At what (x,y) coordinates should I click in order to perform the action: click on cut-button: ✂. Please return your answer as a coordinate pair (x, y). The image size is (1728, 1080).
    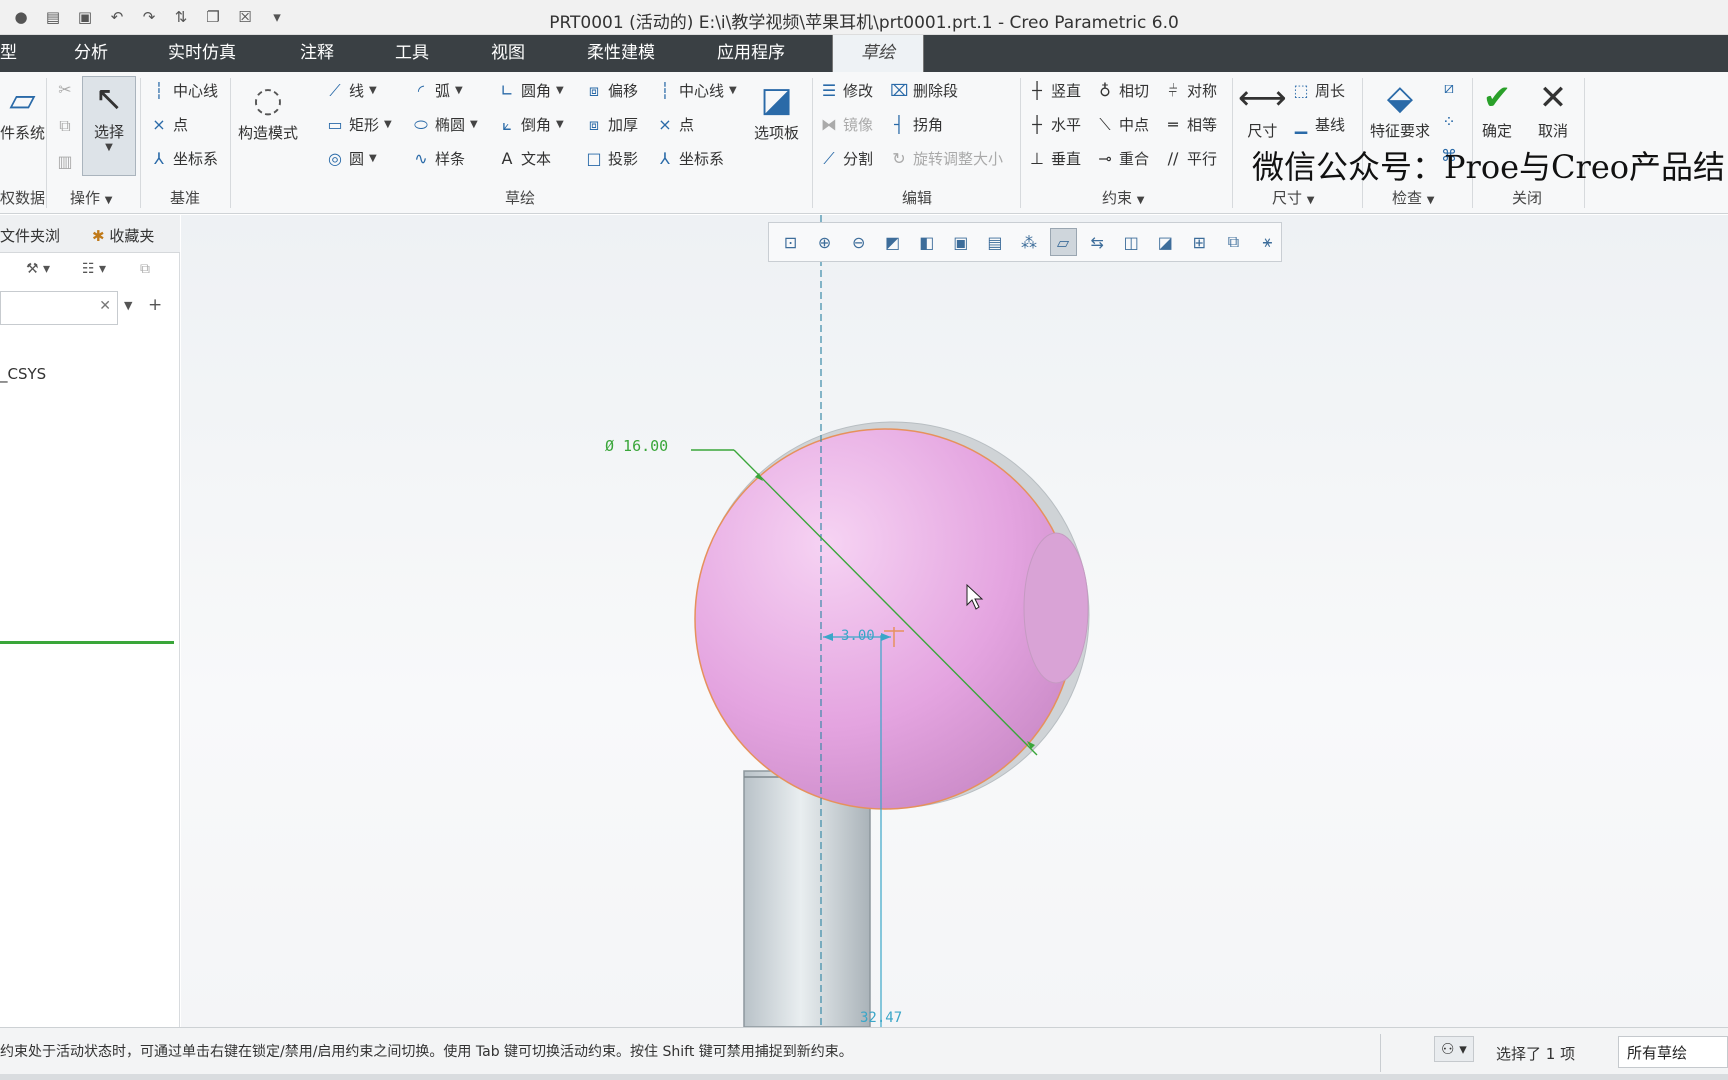
    Looking at the image, I should click on (65, 89).